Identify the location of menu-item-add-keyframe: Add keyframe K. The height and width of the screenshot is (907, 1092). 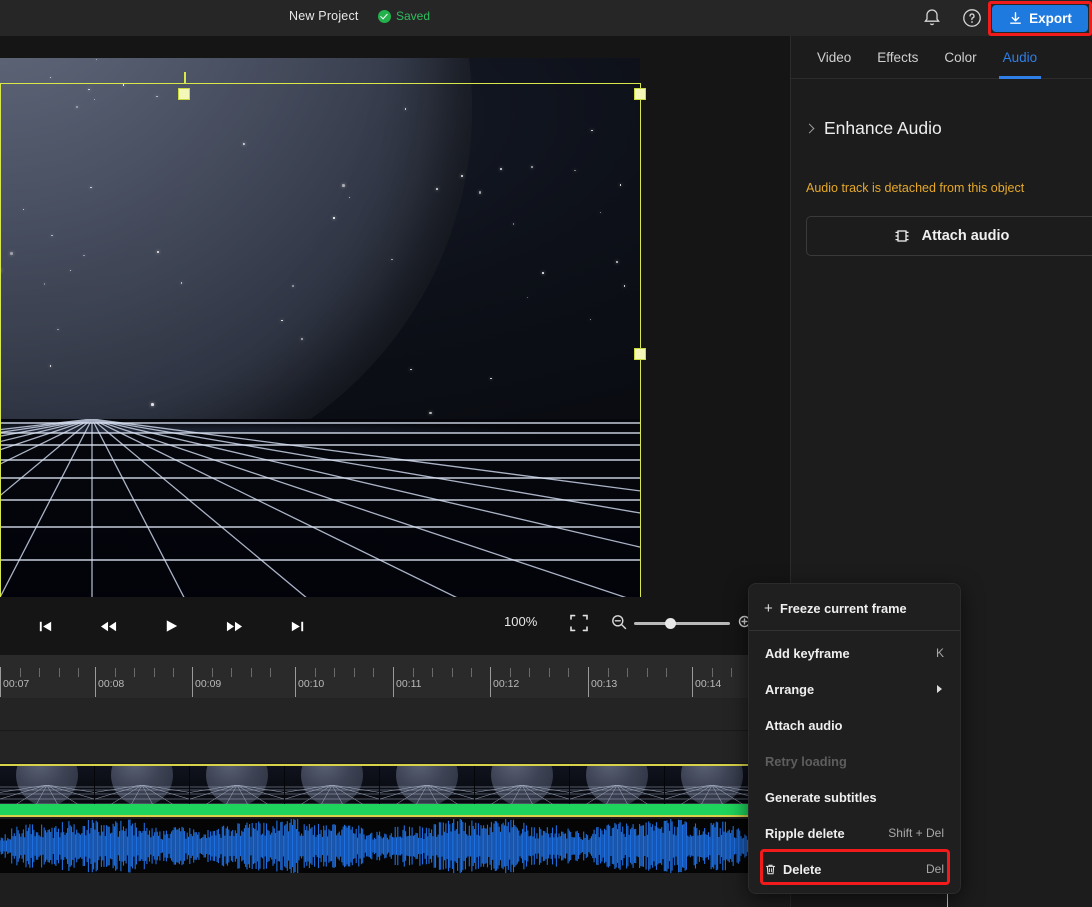
(854, 653).